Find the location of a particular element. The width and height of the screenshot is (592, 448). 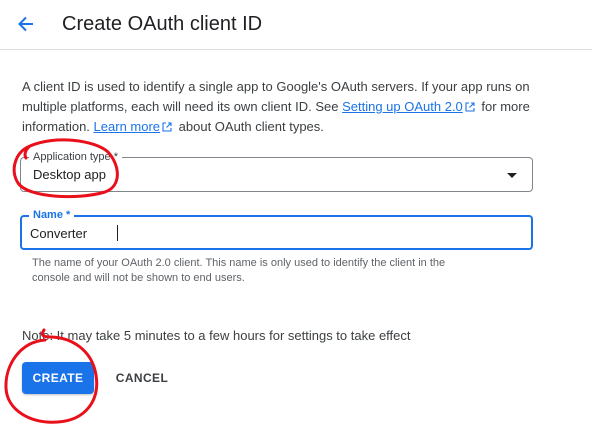

cancel-button: CANCEL is located at coordinates (142, 378).